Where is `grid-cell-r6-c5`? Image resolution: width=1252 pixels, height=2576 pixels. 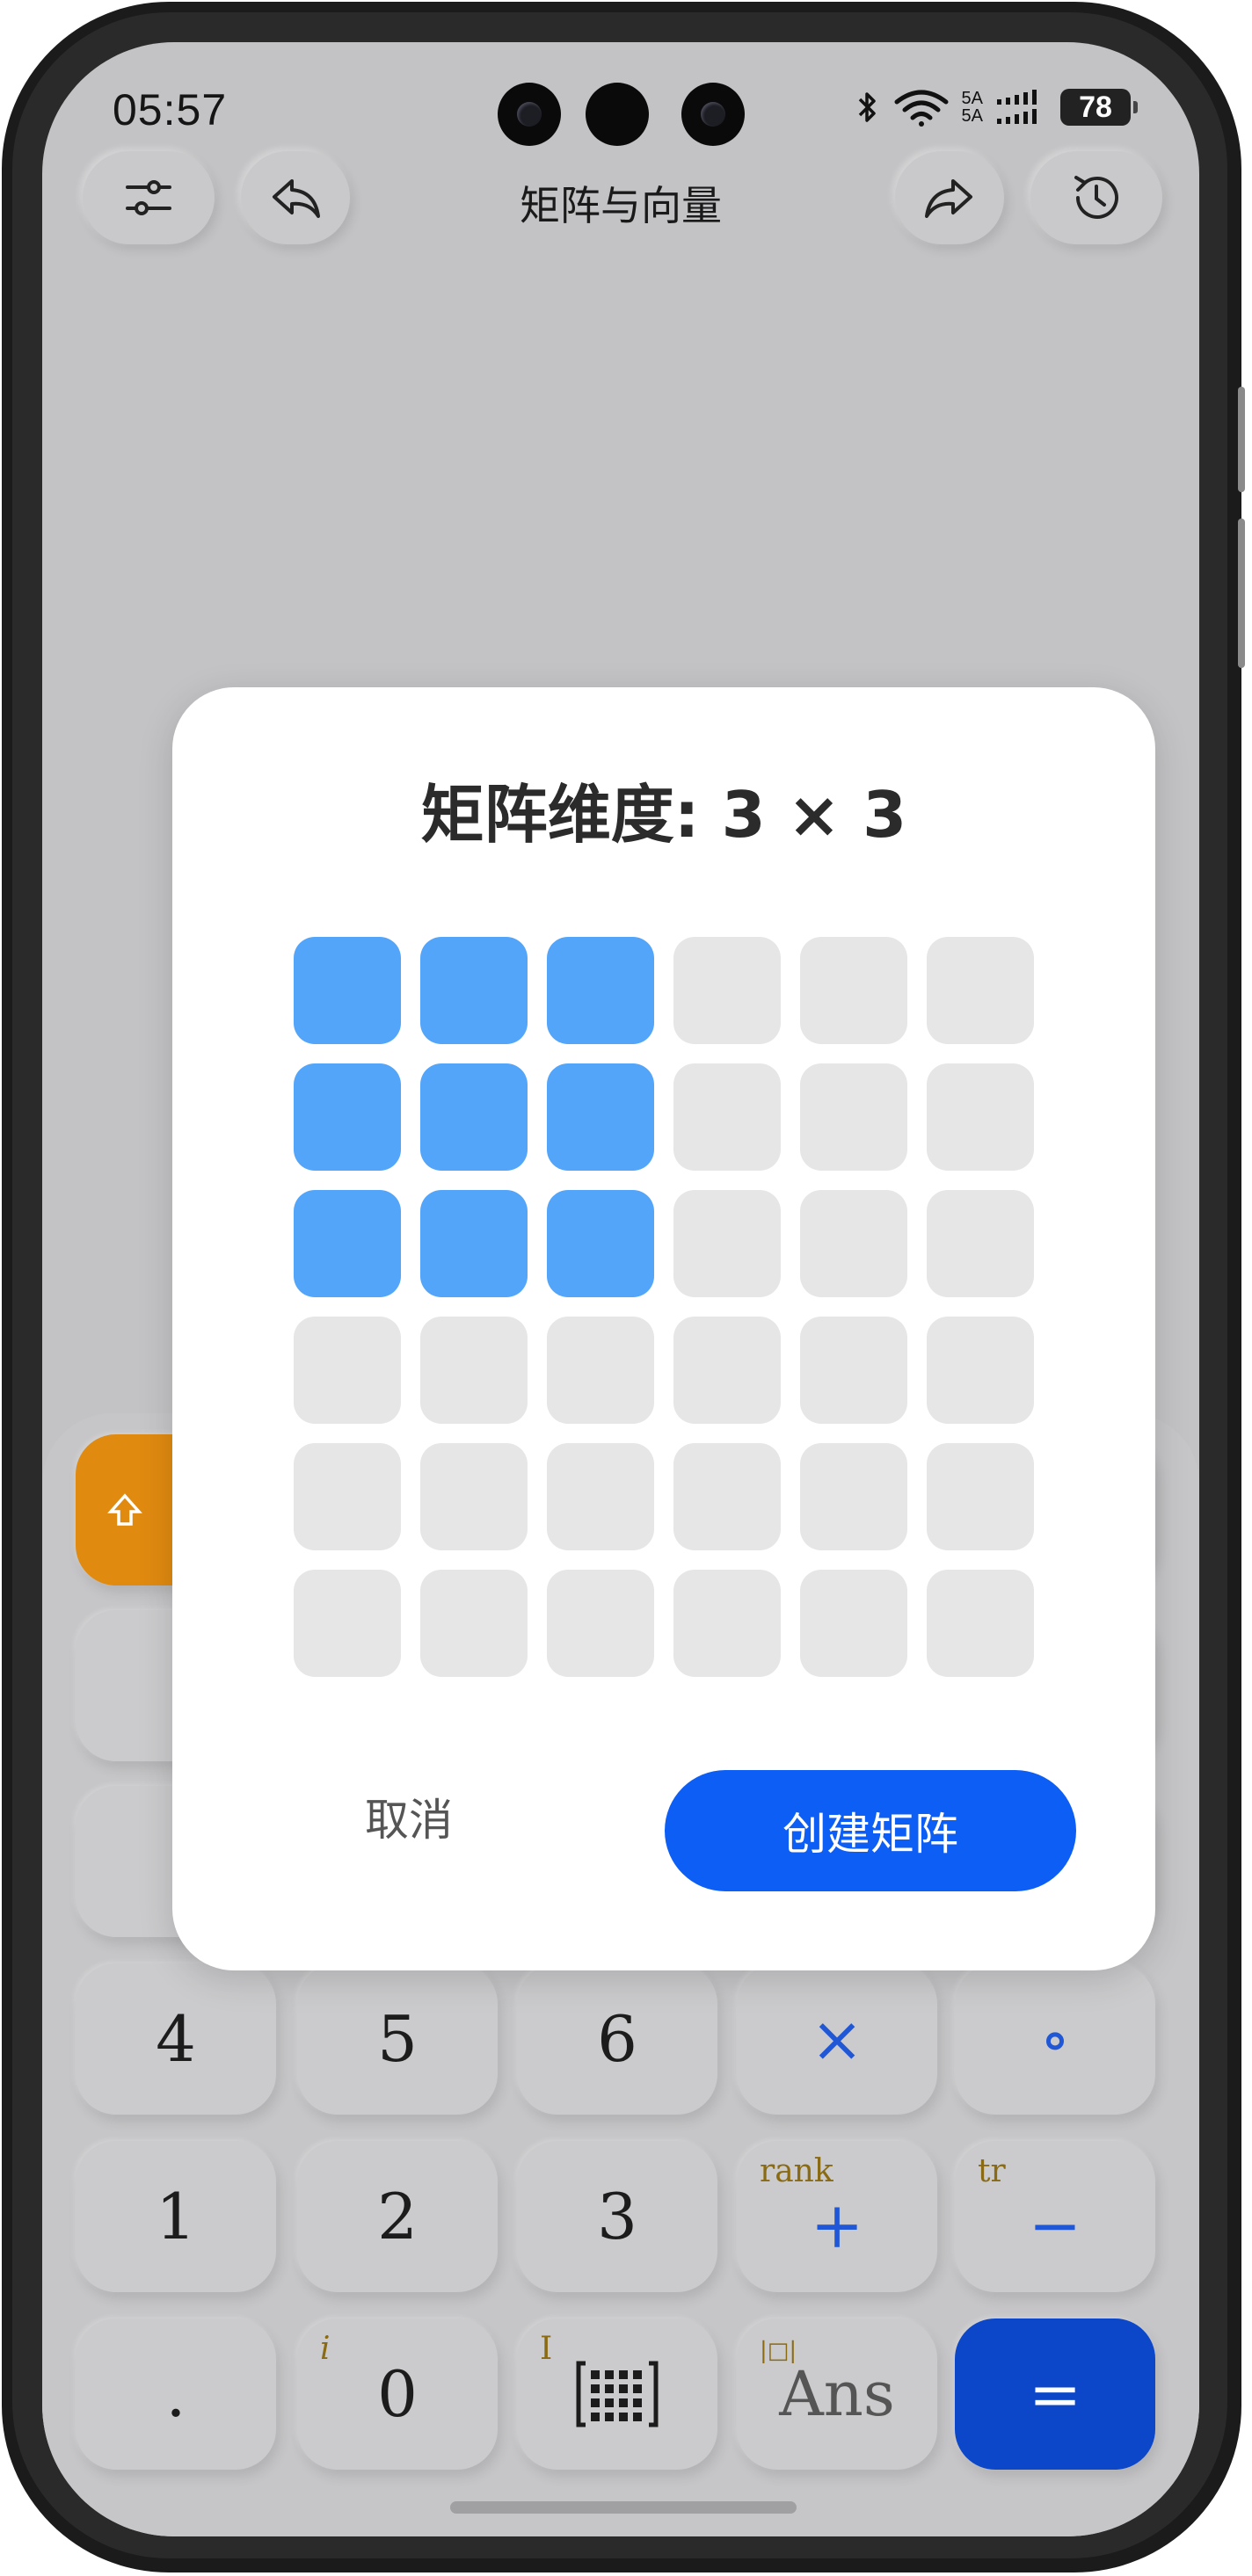 grid-cell-r6-c5 is located at coordinates (853, 1623).